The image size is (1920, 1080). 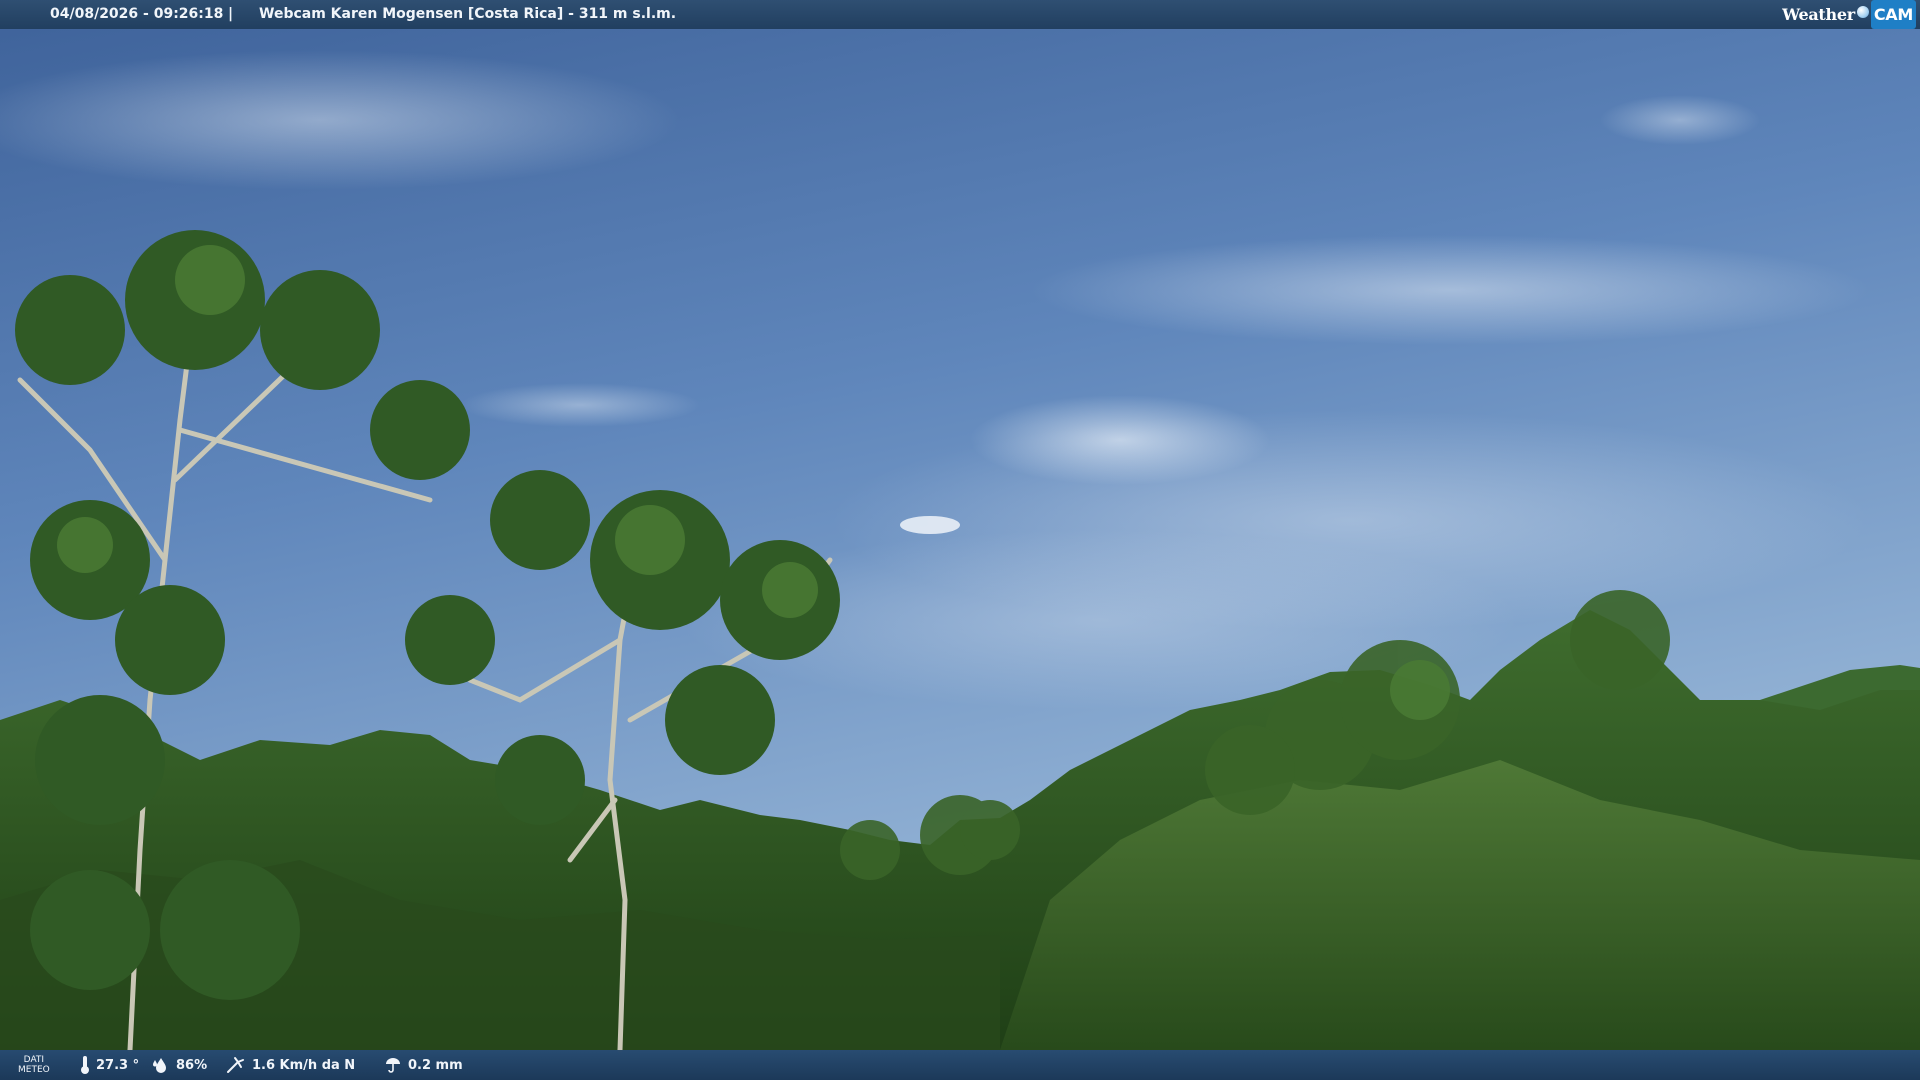 I want to click on logo-dot-icon, so click(x=1862, y=12).